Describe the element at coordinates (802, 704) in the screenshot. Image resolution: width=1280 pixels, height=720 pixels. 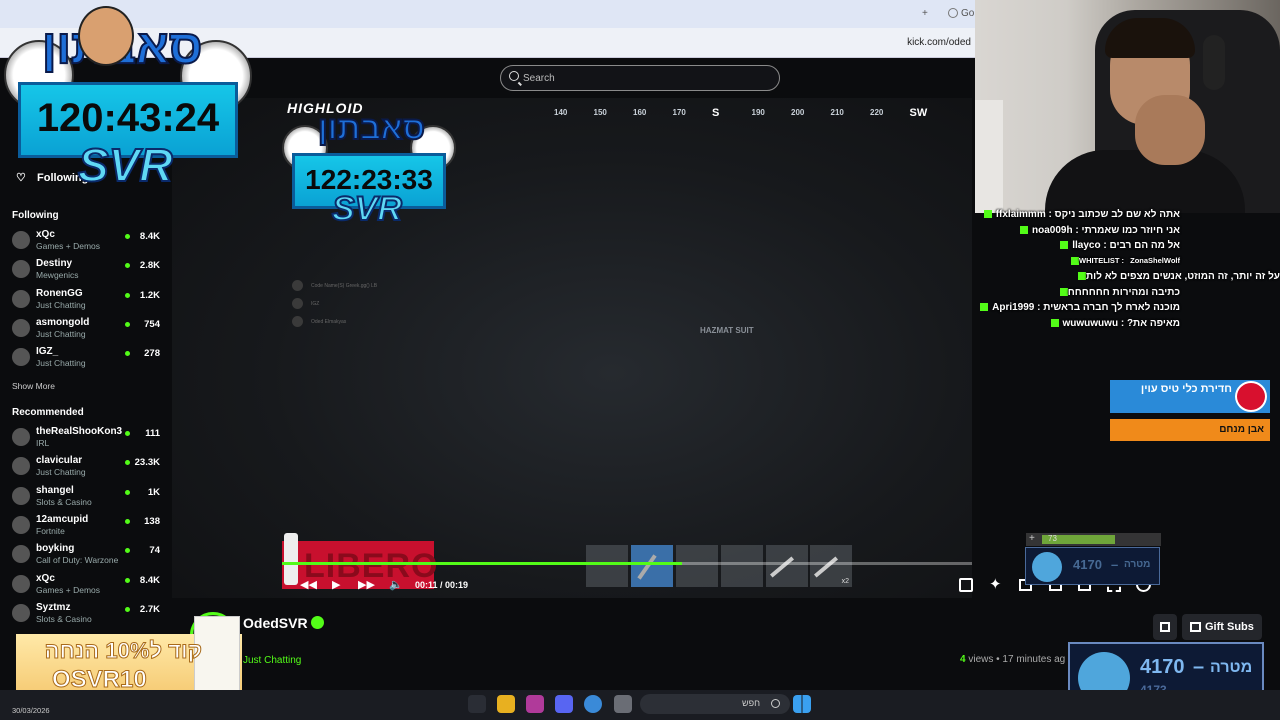
I see `windows-start-icon` at that location.